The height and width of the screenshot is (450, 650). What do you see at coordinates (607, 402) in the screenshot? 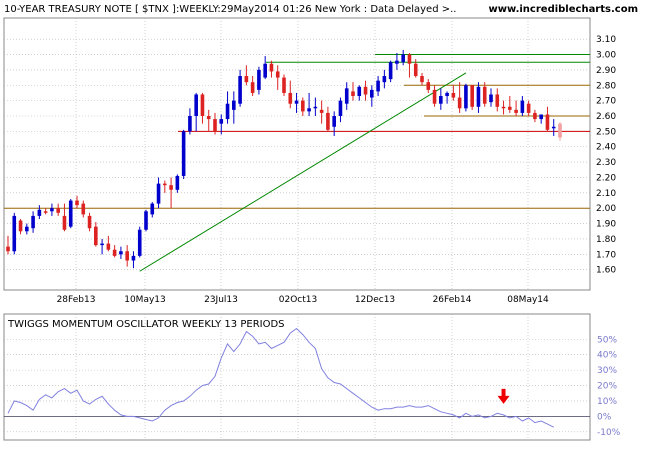
I see `oscillator-tick-label: 10%` at bounding box center [607, 402].